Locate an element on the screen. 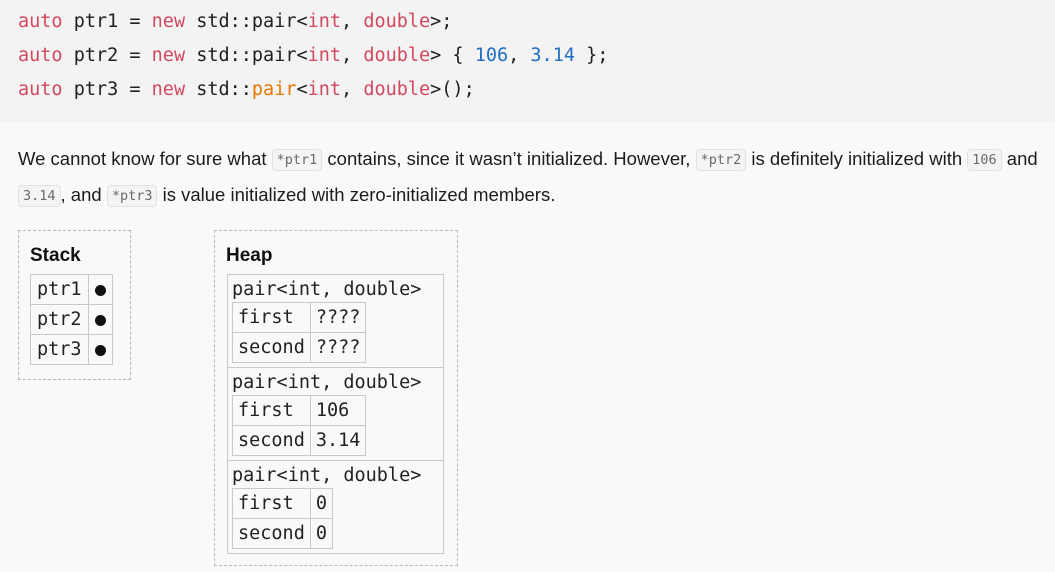 The width and height of the screenshot is (1055, 572). code-token: std:: is located at coordinates (218, 89).